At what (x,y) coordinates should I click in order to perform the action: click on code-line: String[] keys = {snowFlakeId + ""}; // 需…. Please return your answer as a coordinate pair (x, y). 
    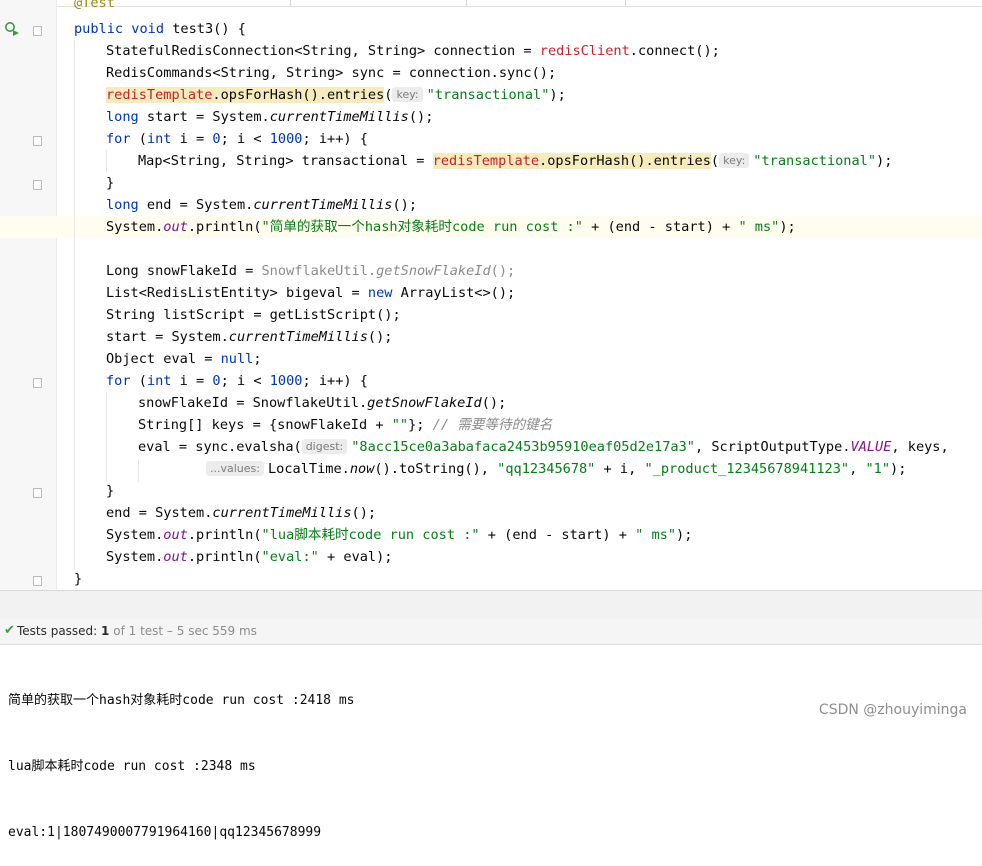
    Looking at the image, I should click on (345, 425).